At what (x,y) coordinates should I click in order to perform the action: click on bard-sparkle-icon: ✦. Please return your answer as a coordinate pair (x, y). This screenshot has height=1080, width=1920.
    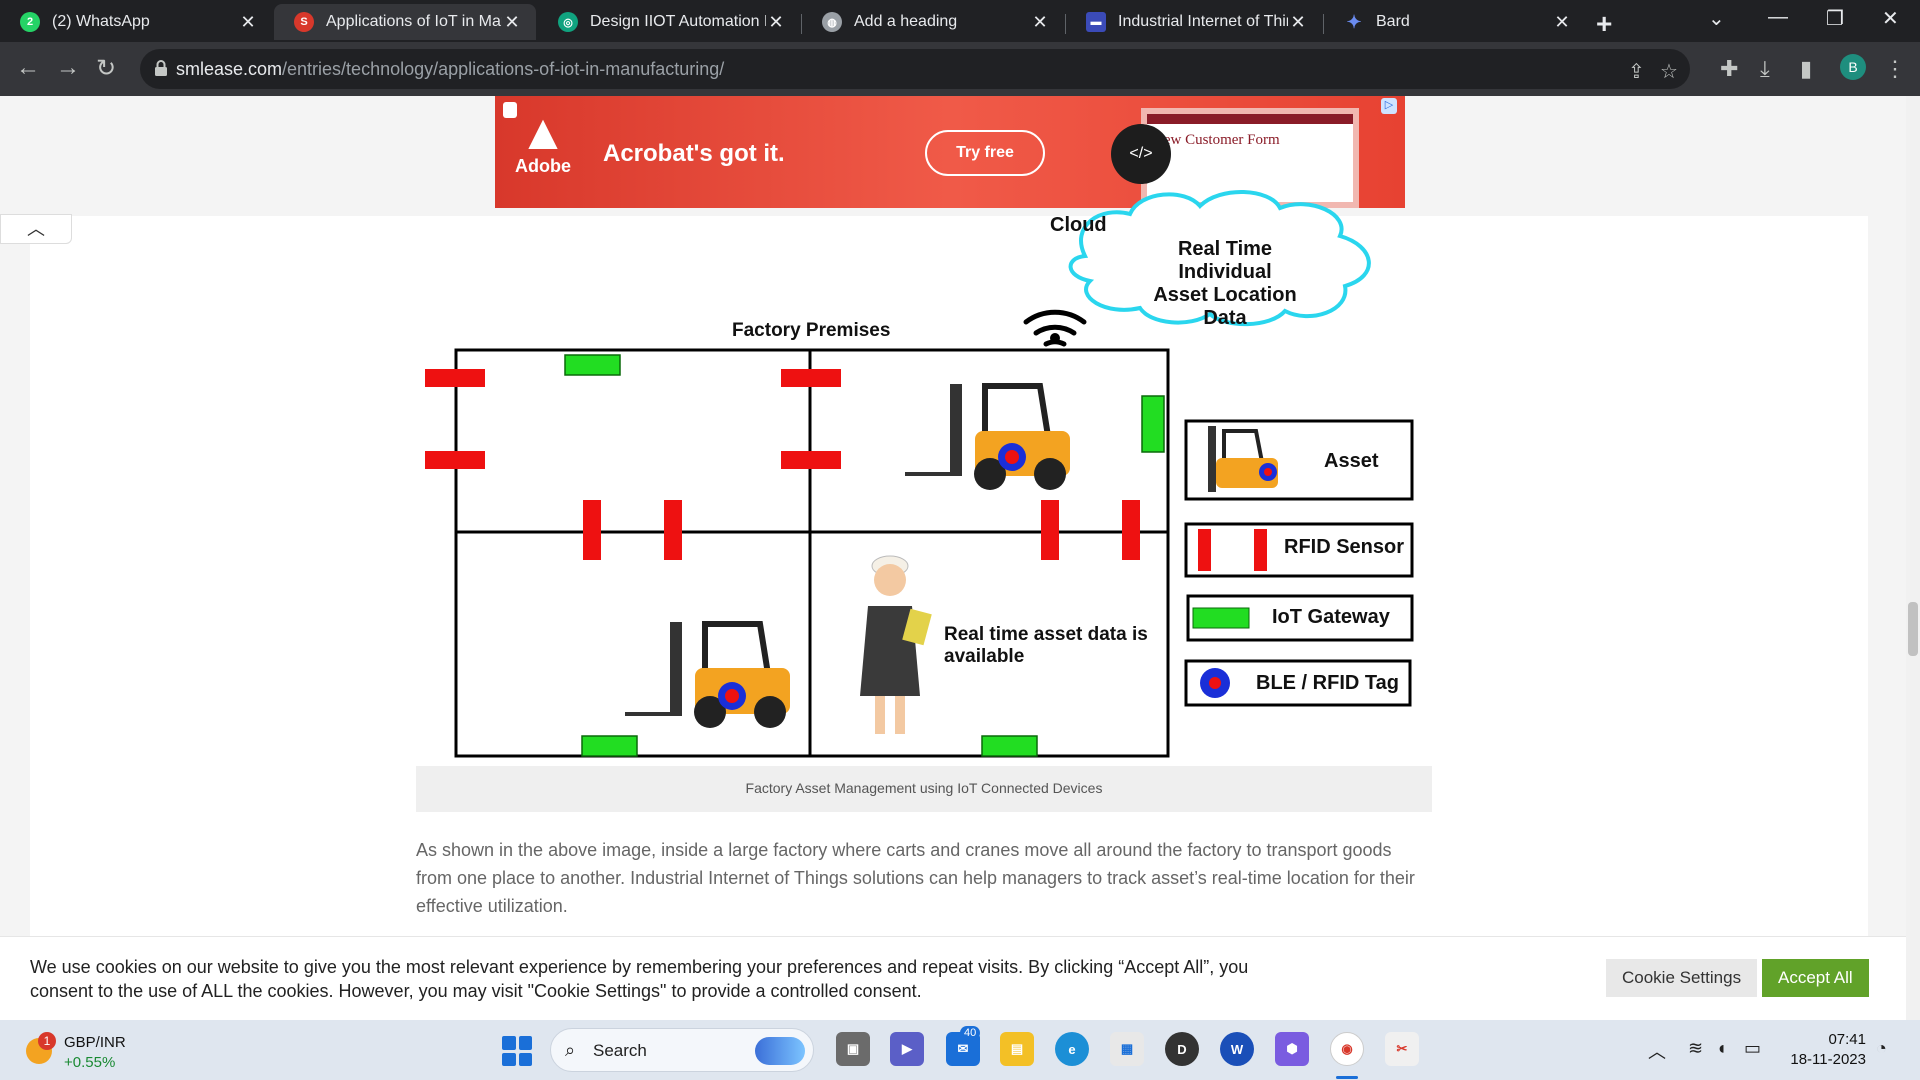
    Looking at the image, I should click on (1354, 21).